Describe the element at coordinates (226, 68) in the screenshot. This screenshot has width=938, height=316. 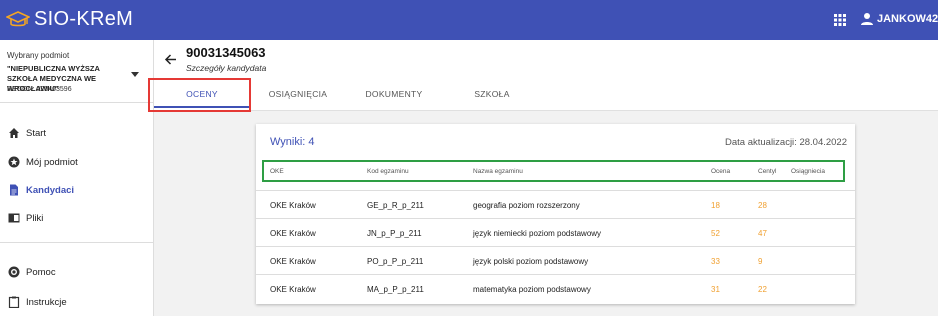
I see `candidate-subtitle: Szczegóły kandydata` at that location.